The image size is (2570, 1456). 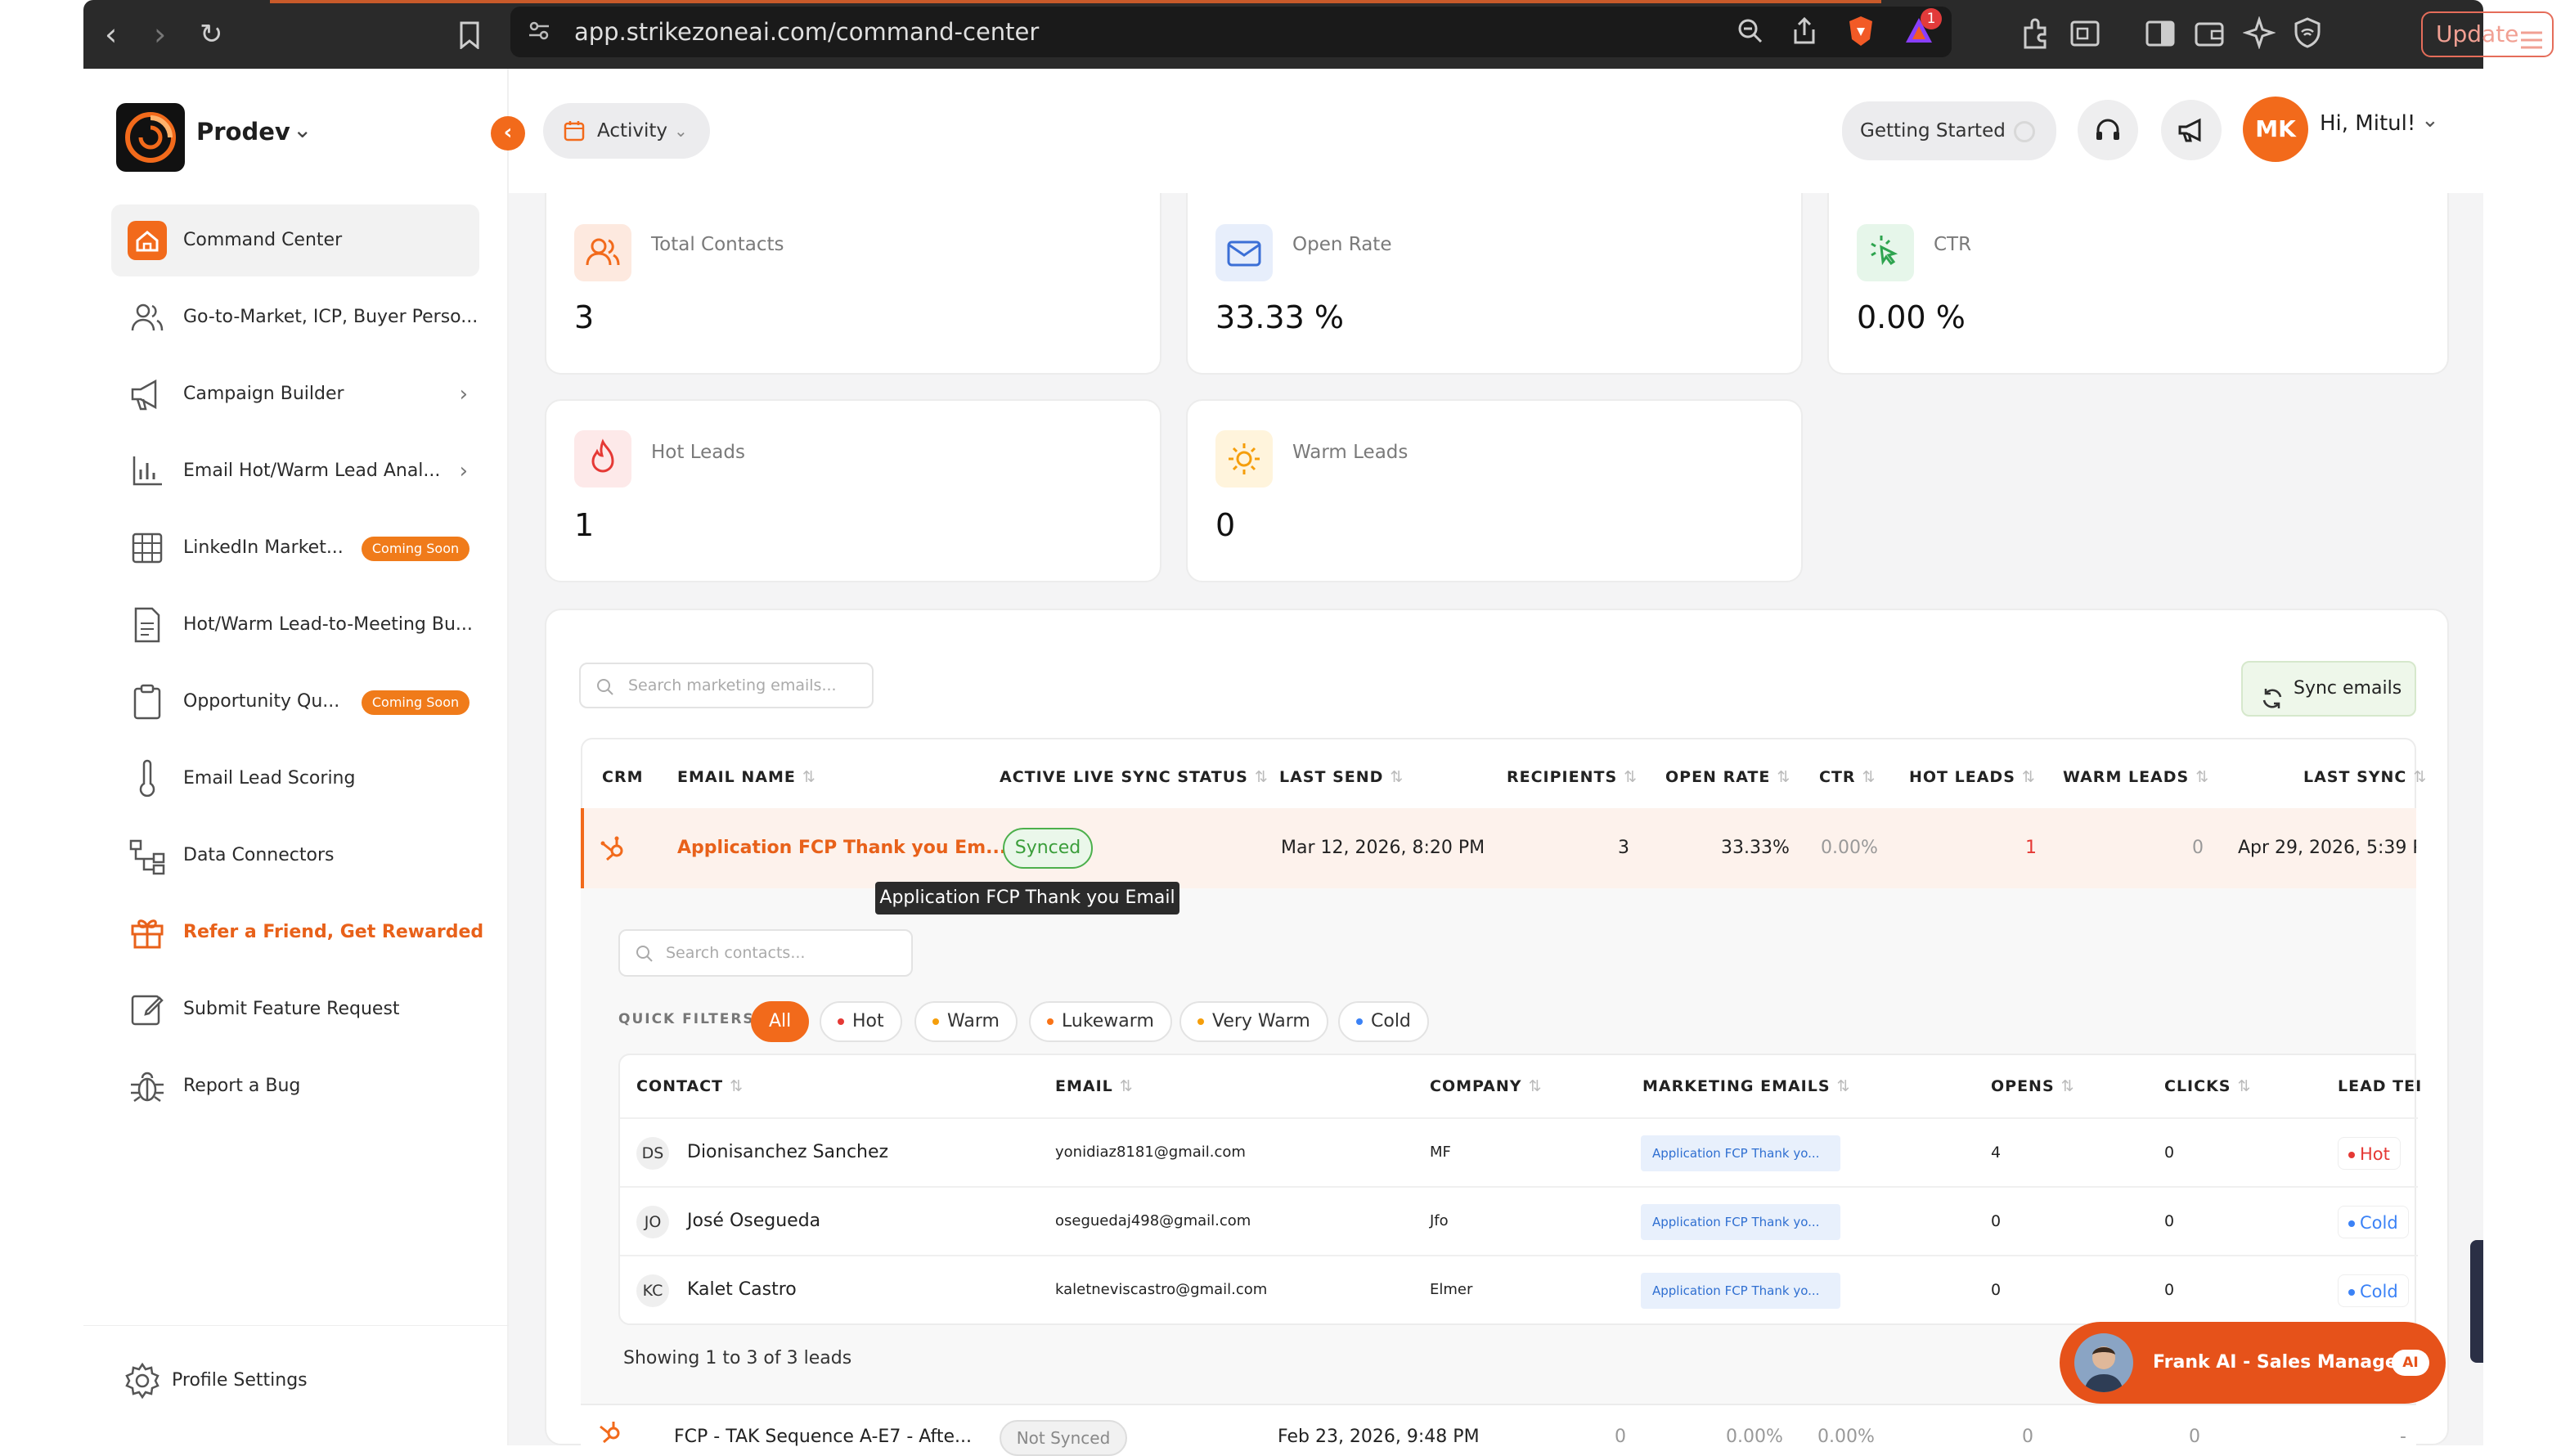 What do you see at coordinates (2380, 1086) in the screenshot?
I see `column-header: LEAD TEI` at bounding box center [2380, 1086].